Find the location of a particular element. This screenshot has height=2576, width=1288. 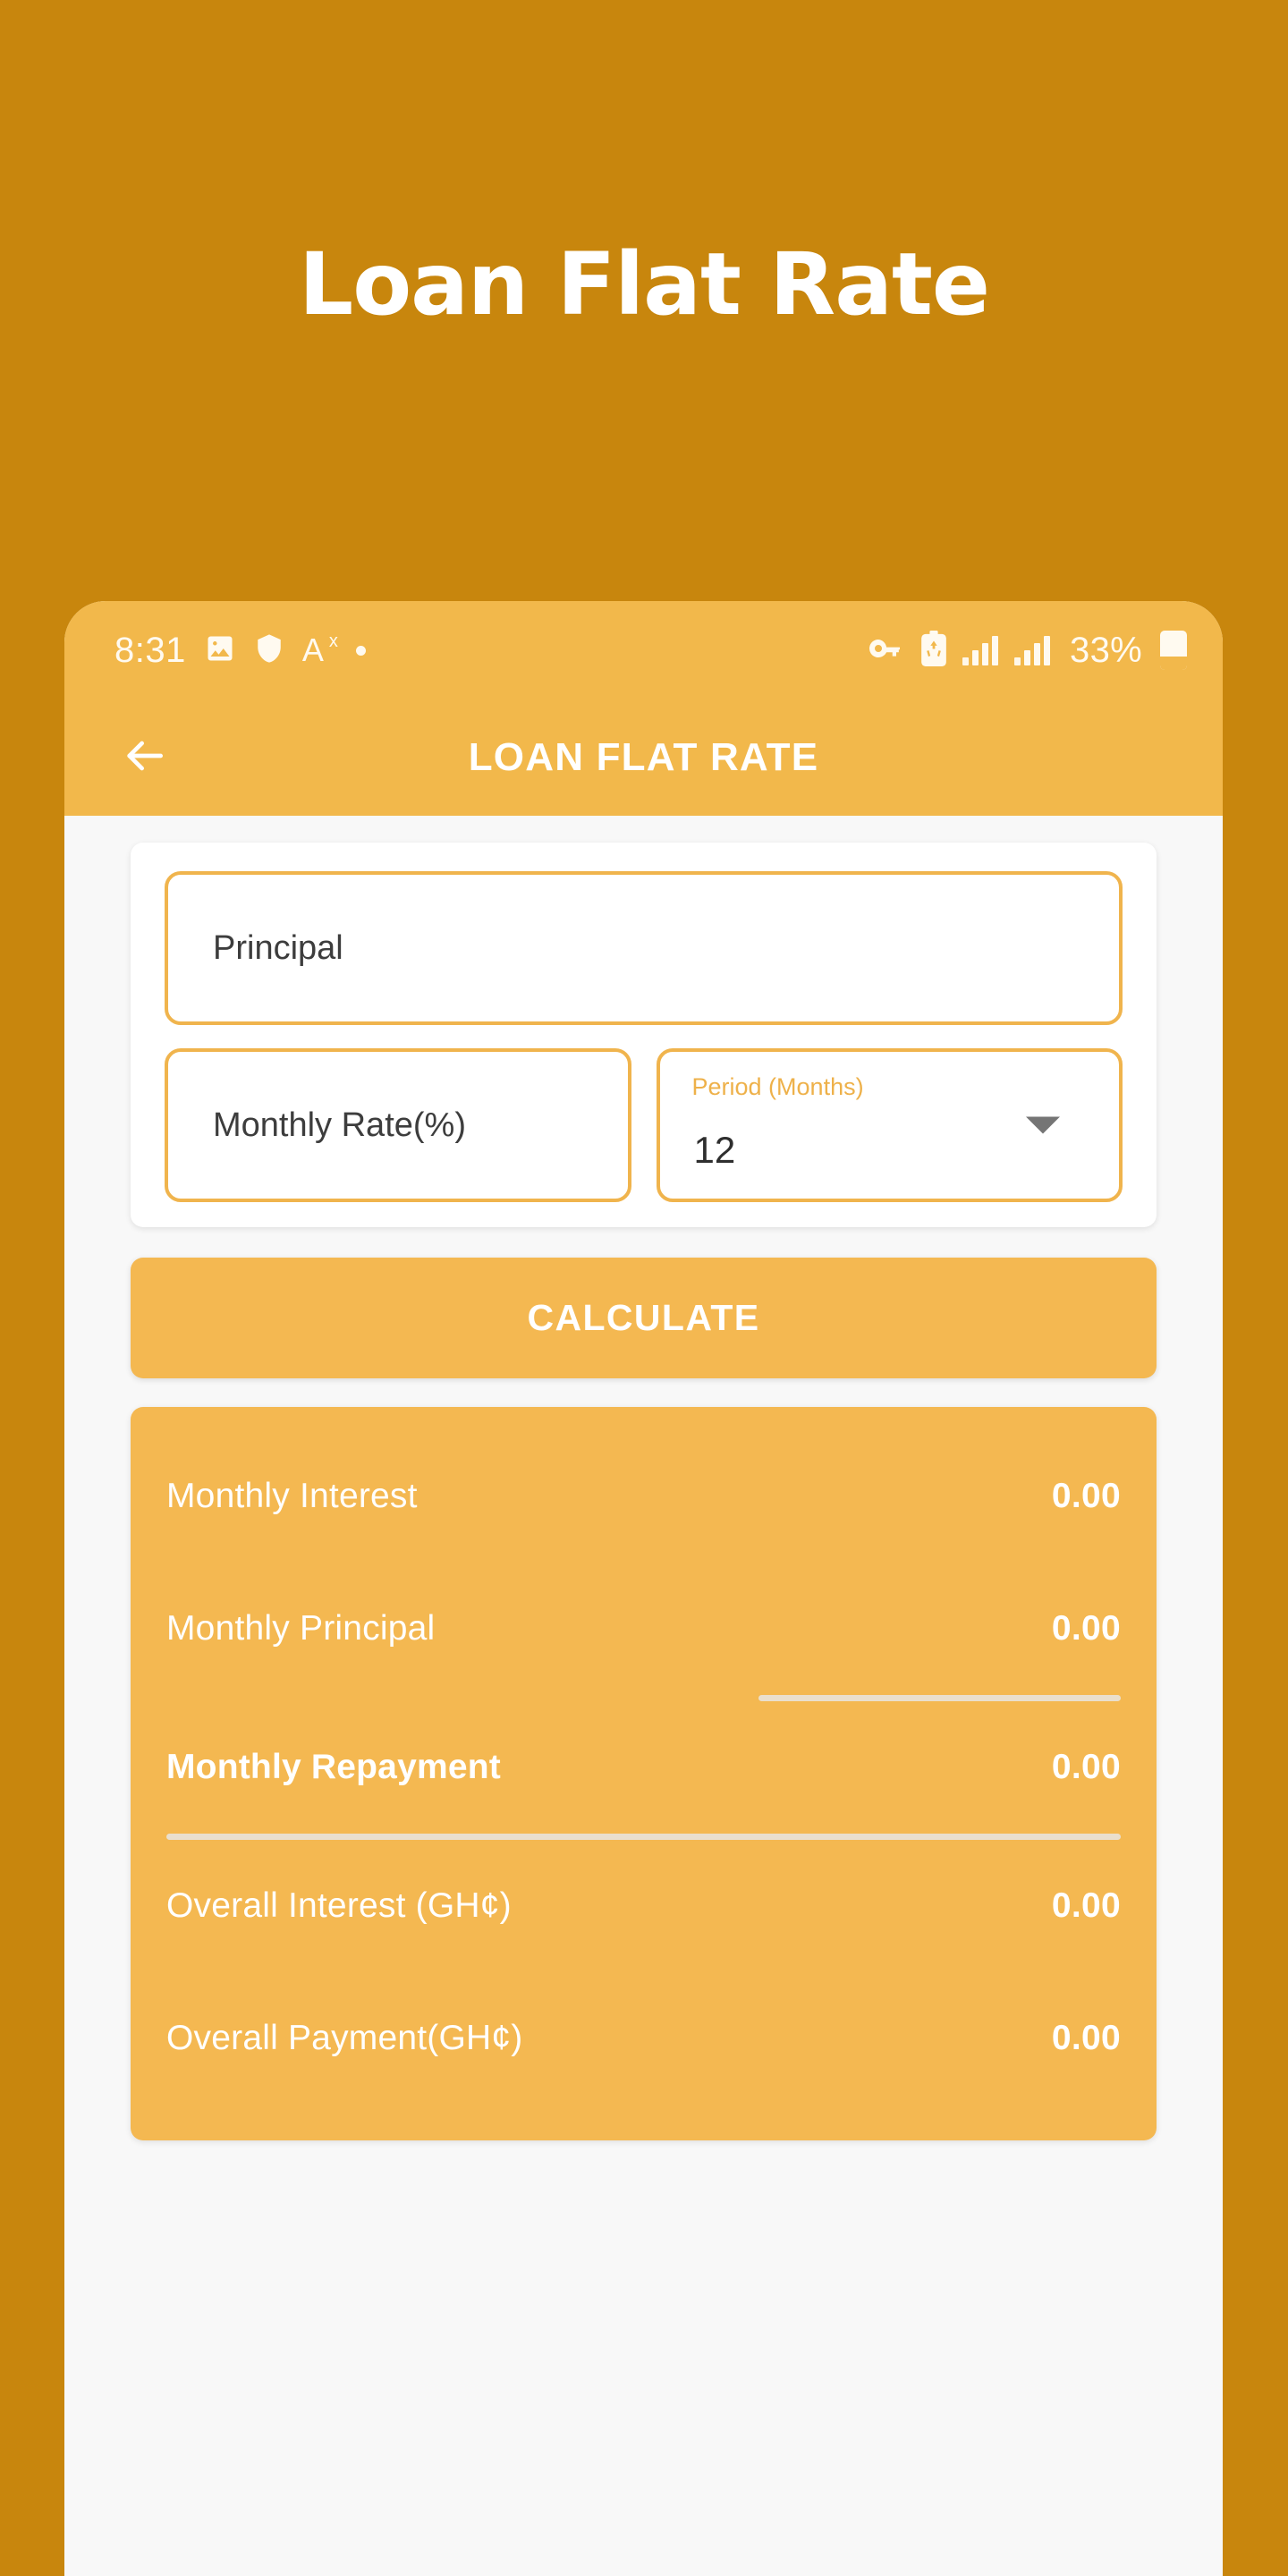

result-label: Monthly Interest is located at coordinates (292, 1496).